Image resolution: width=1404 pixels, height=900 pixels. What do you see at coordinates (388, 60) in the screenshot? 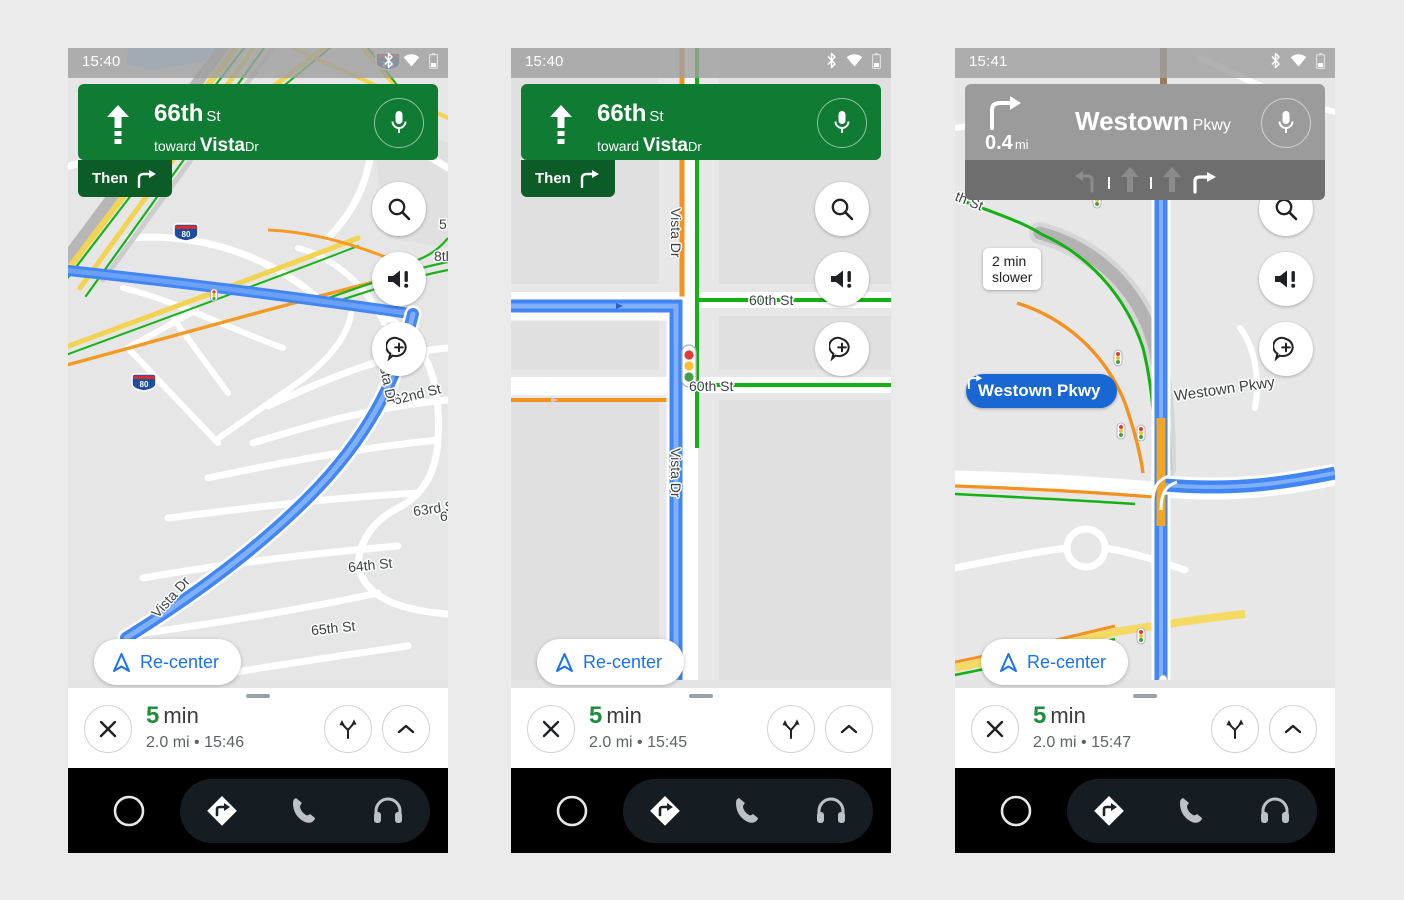
I see `bluetooth-icon` at bounding box center [388, 60].